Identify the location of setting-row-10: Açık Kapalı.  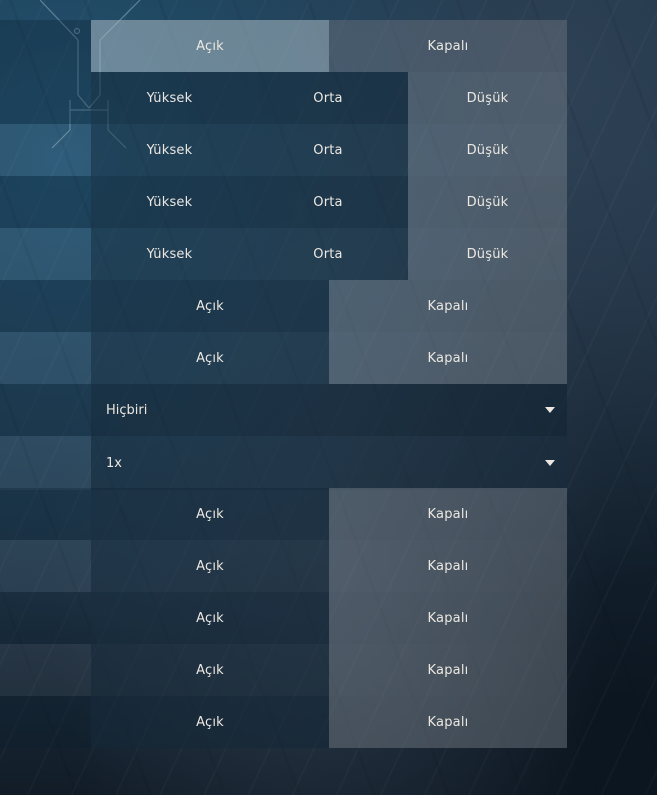
(283, 514).